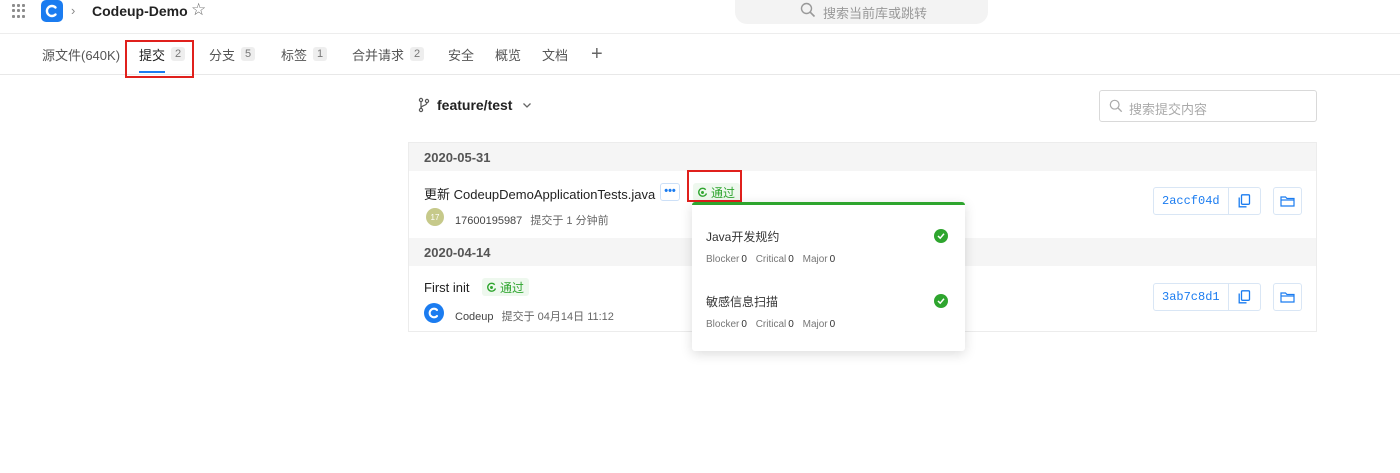 The image size is (1400, 473). I want to click on commit-search-input: 搜索提交内容, so click(1208, 106).